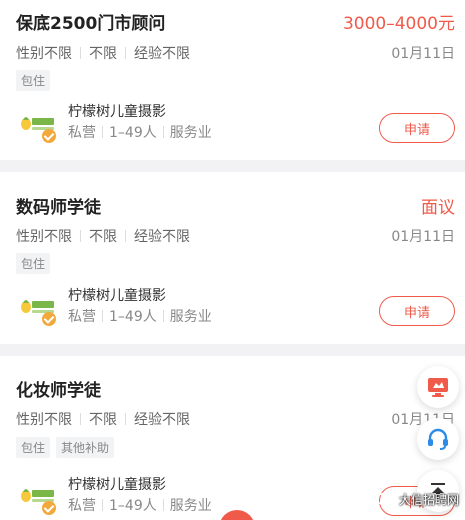 The height and width of the screenshot is (520, 465). I want to click on watermark: 大信招聘网, so click(417, 499).